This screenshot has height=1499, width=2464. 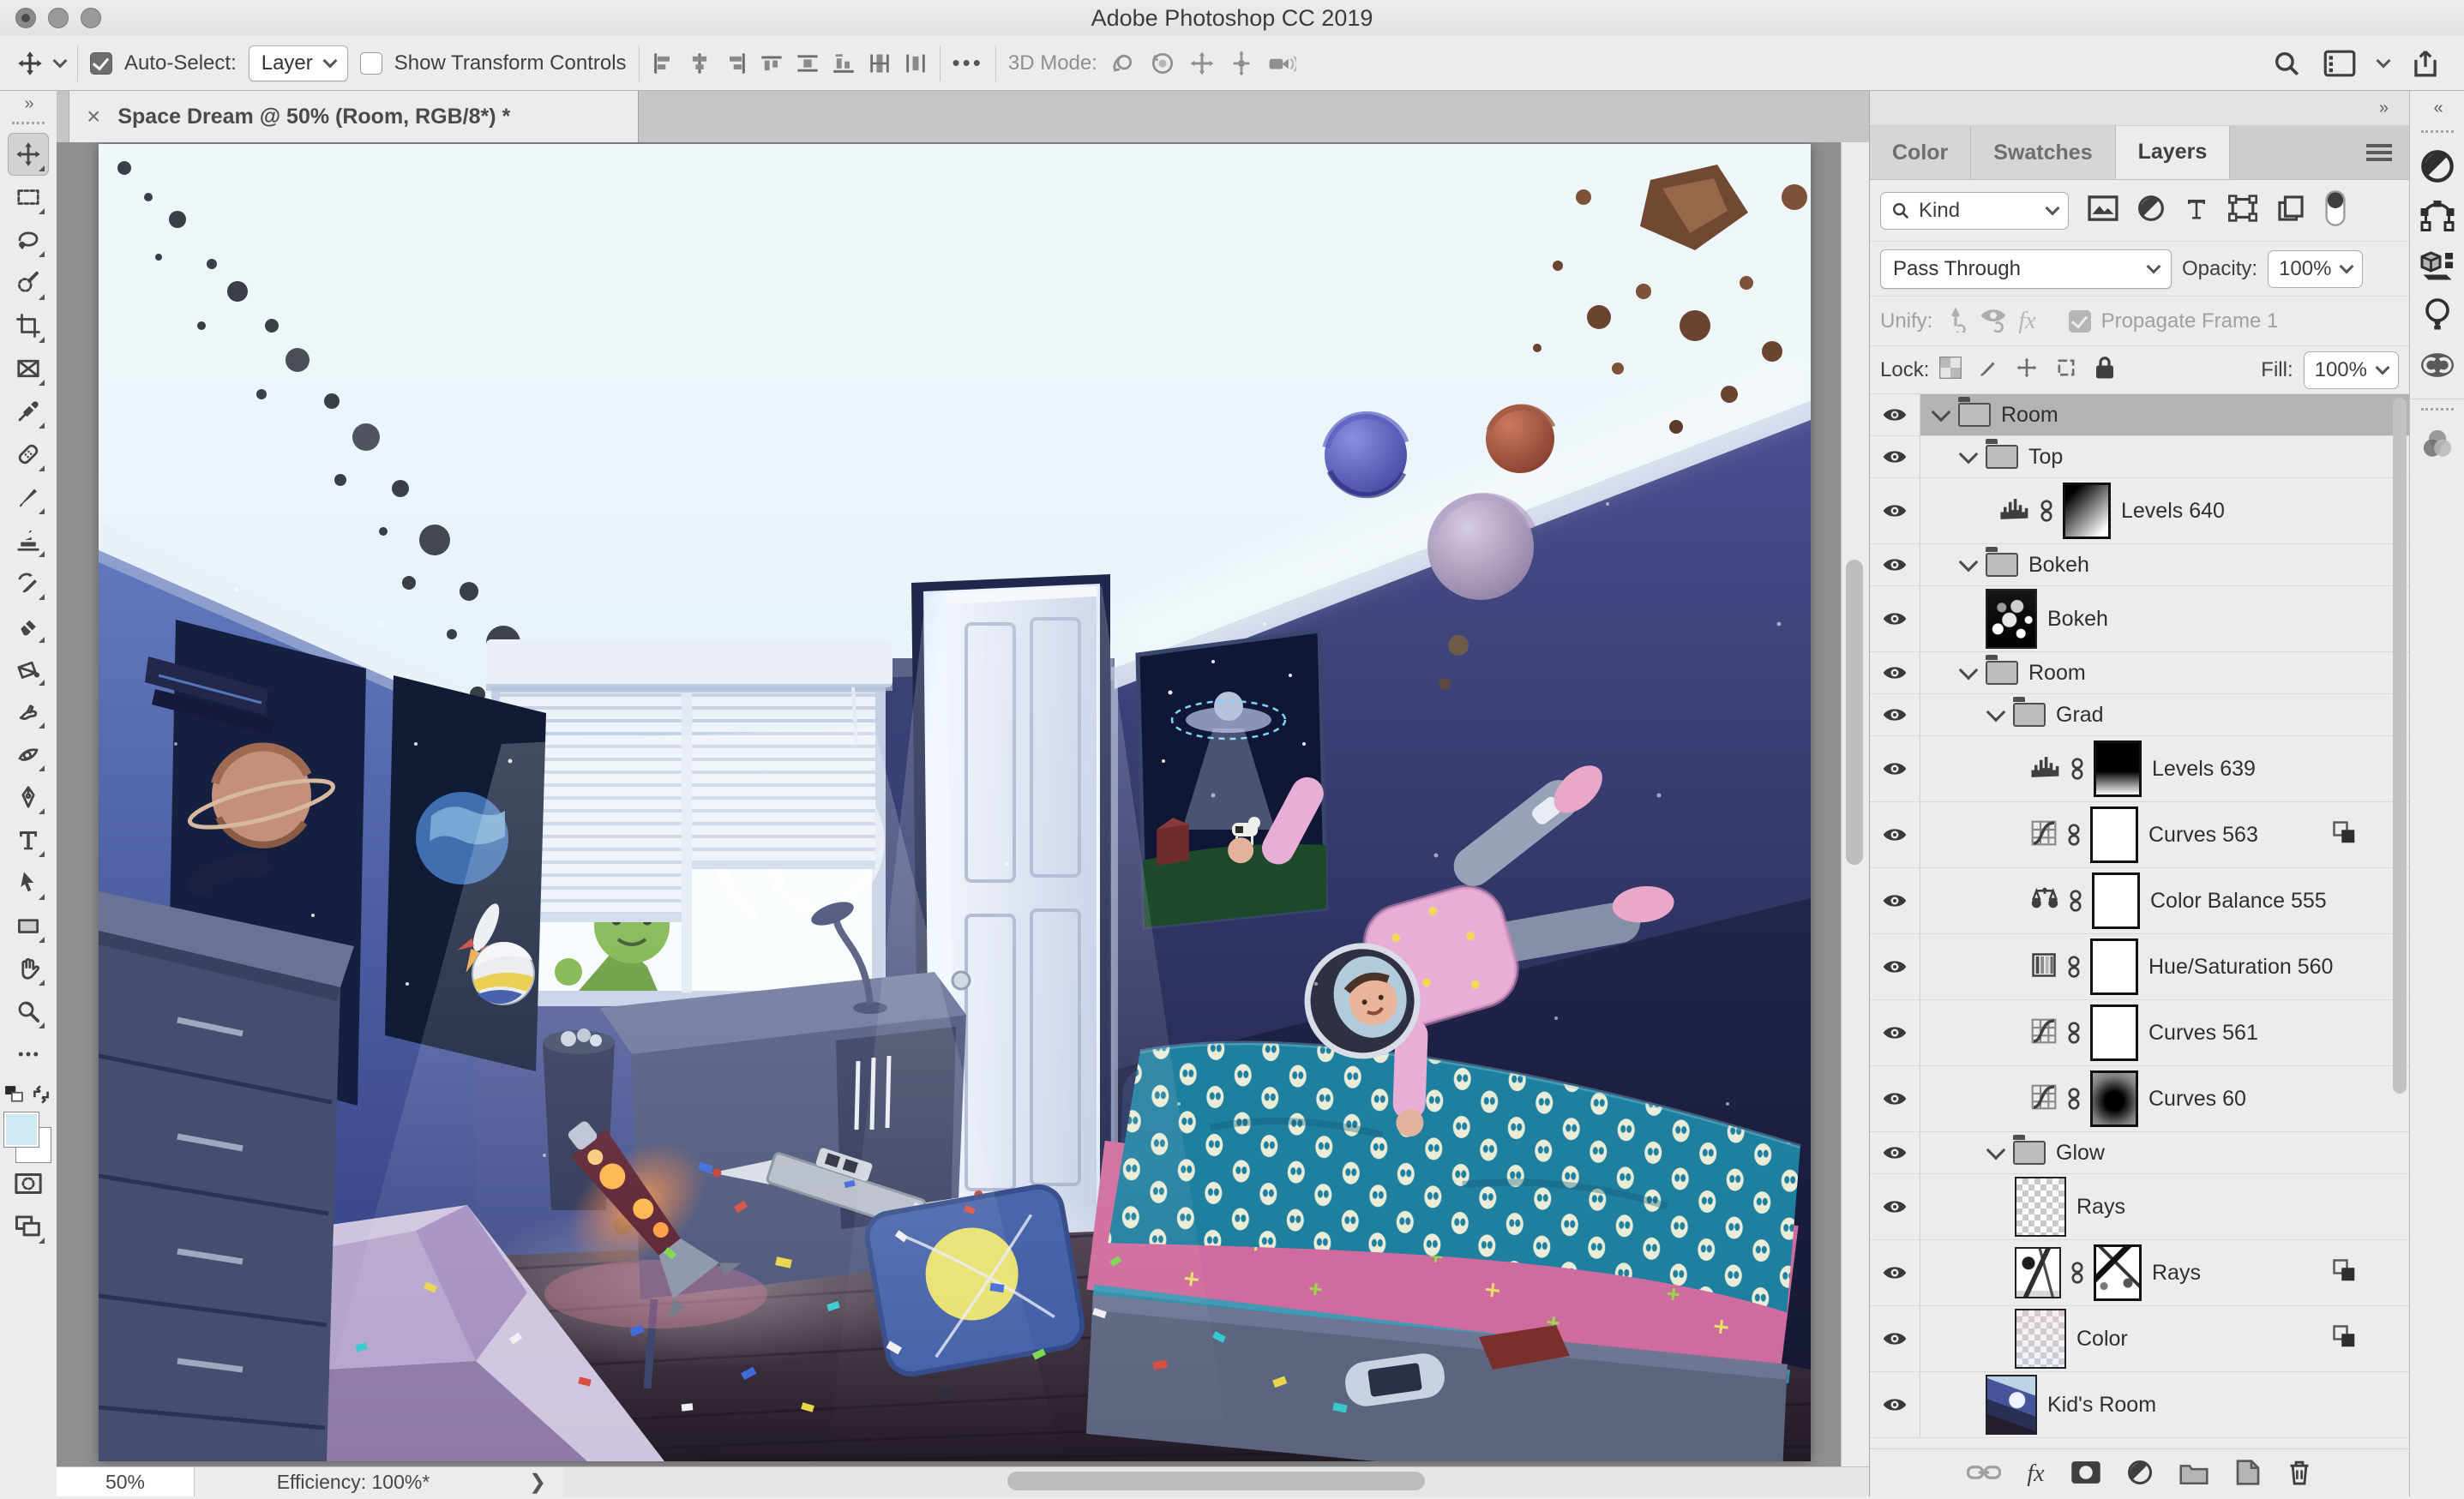 I want to click on workspace-icon, so click(x=2339, y=63).